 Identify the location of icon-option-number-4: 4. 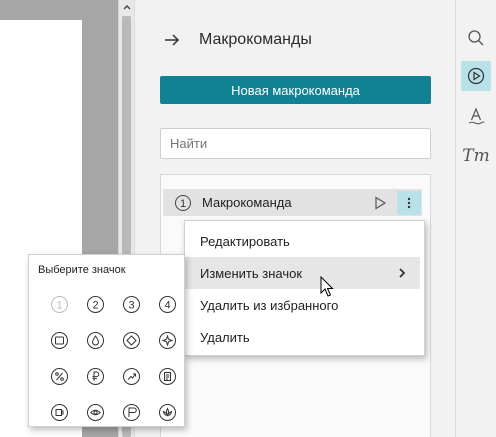
(167, 304).